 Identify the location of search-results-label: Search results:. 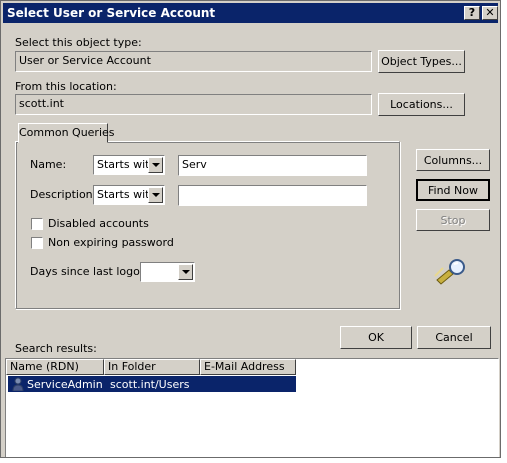
(56, 348).